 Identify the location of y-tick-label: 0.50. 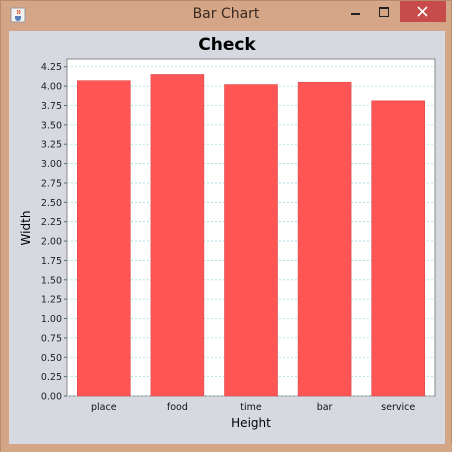
(51, 358).